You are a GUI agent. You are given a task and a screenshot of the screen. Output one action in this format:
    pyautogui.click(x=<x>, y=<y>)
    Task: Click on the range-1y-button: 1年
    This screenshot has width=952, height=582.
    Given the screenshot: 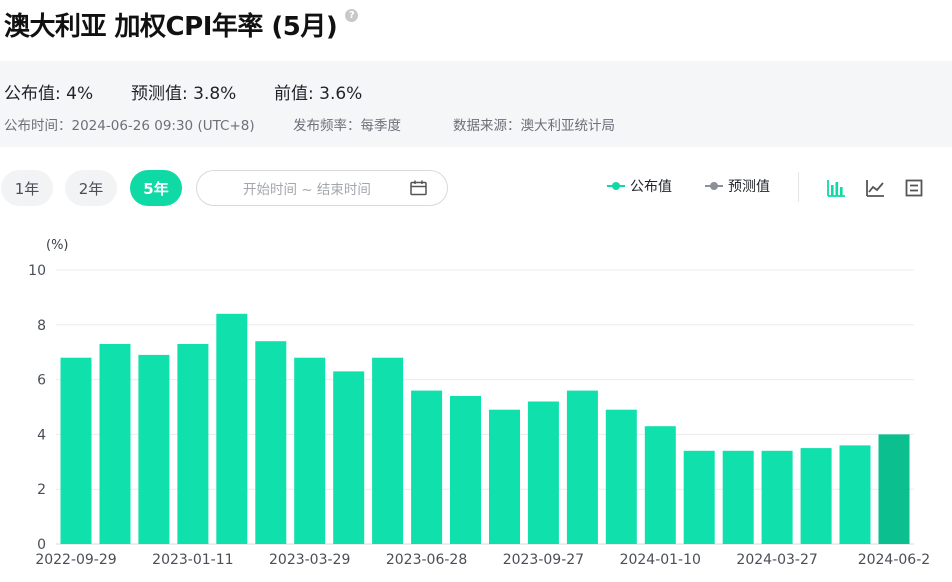 What is the action you would take?
    pyautogui.click(x=27, y=188)
    